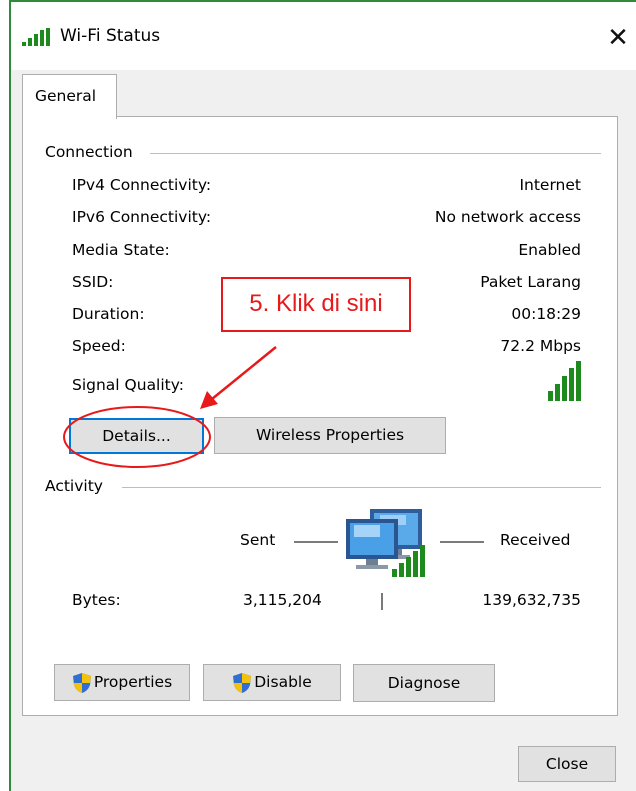  What do you see at coordinates (77, 486) in the screenshot?
I see `activity-heading: Activity` at bounding box center [77, 486].